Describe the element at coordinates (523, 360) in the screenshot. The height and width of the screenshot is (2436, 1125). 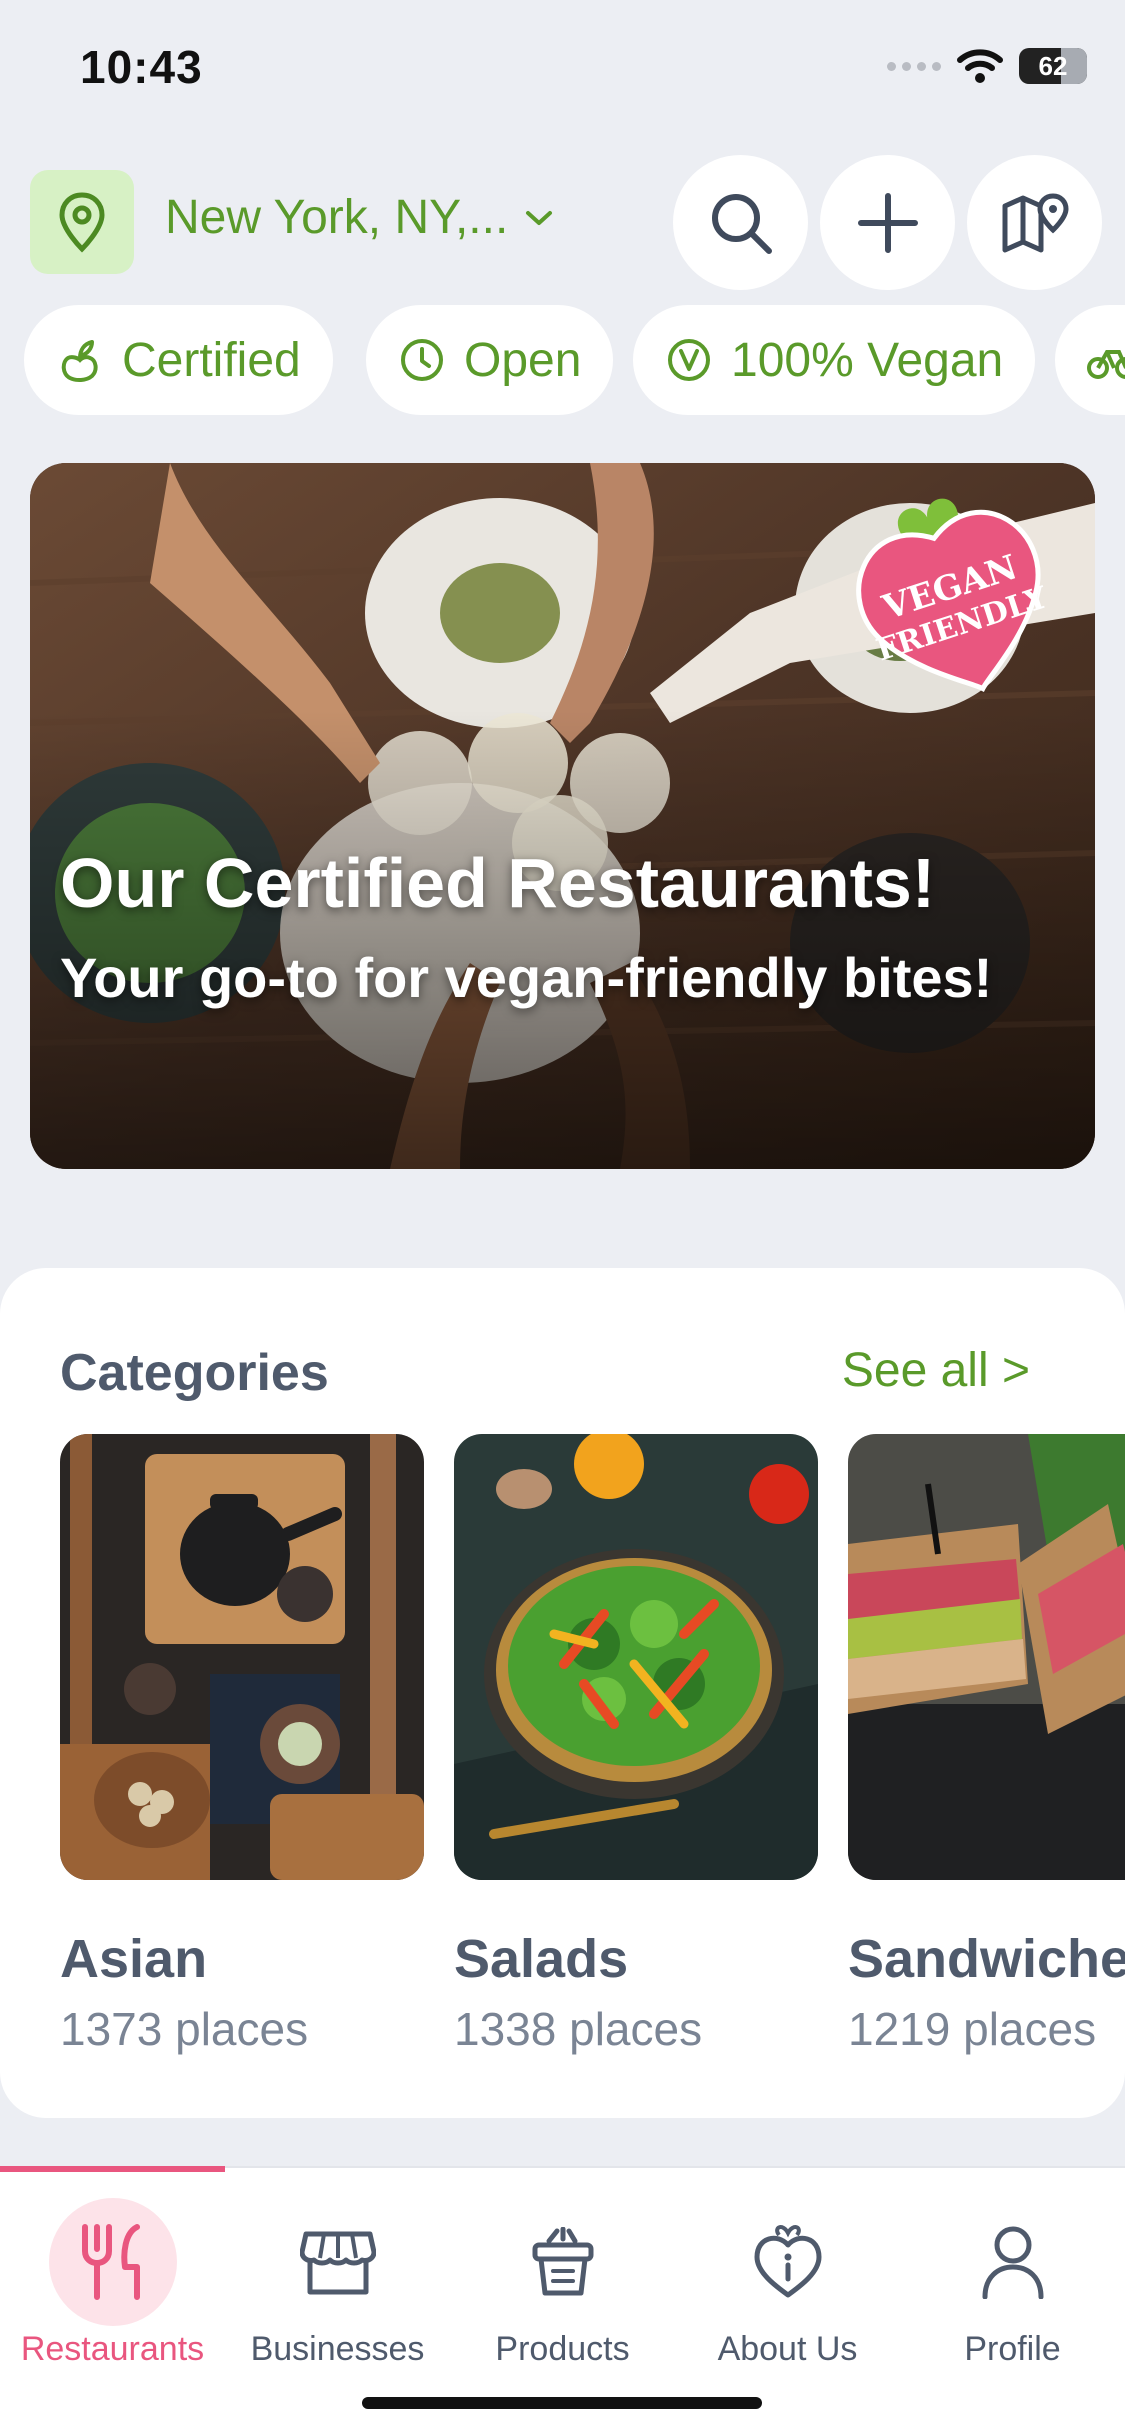
I see `filter-open-label: Open` at that location.